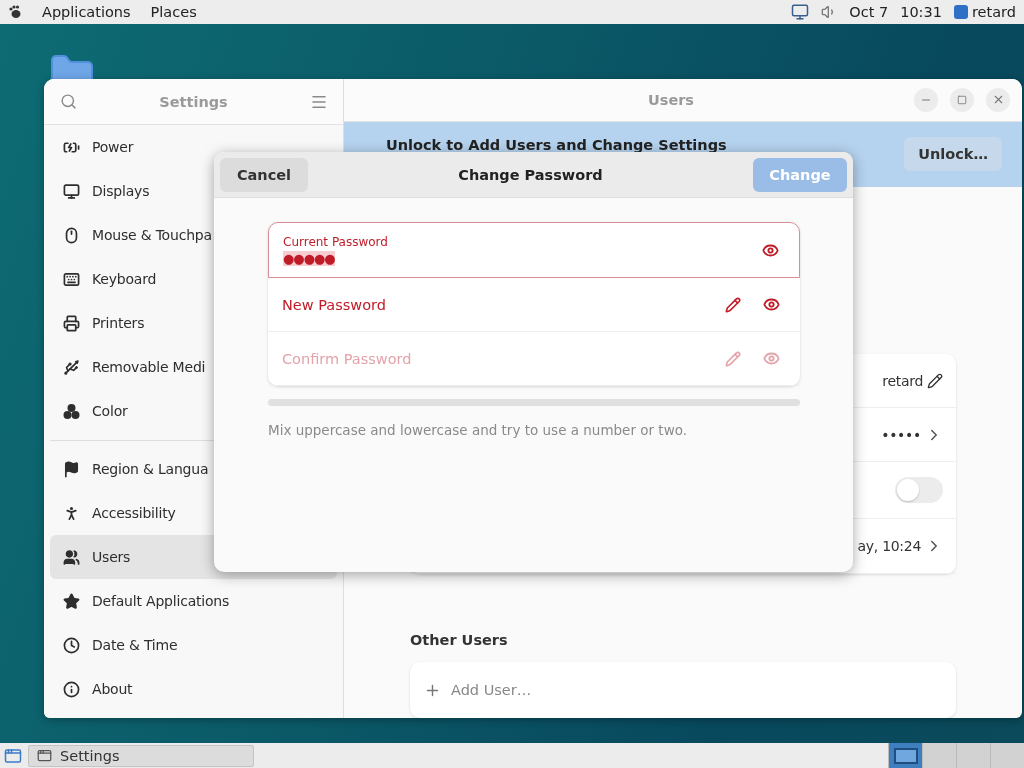 The width and height of the screenshot is (1024, 768). Describe the element at coordinates (71, 279) in the screenshot. I see `keyboard-icon` at that location.